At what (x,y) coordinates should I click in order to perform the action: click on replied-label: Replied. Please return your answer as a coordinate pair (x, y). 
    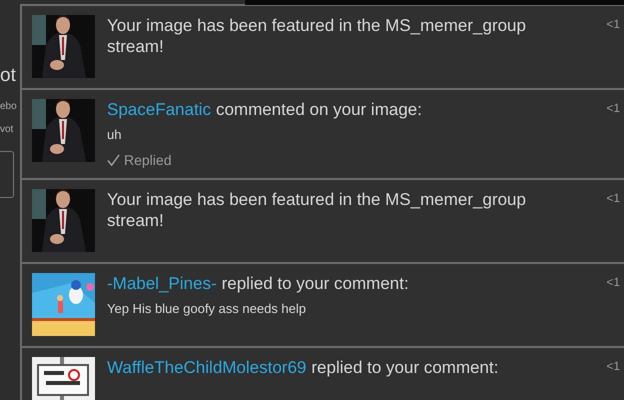
    Looking at the image, I should click on (148, 160).